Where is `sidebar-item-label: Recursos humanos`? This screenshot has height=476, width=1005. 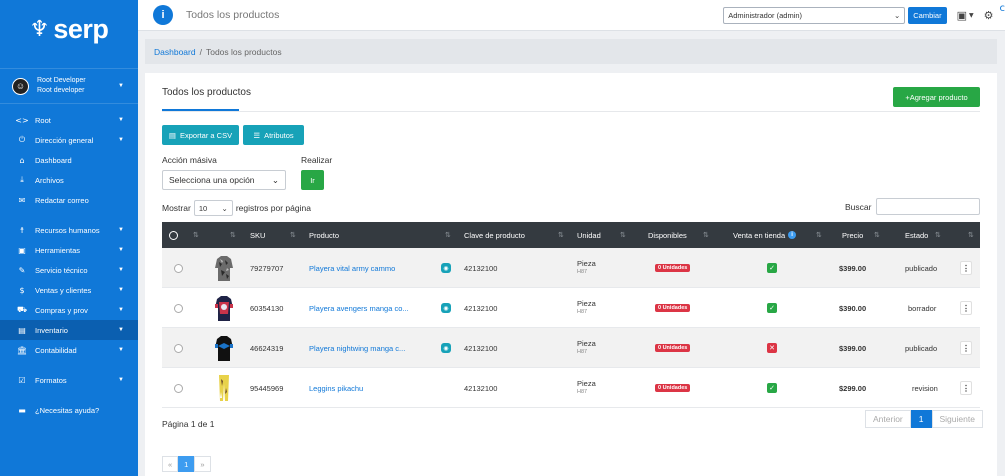
sidebar-item-label: Recursos humanos is located at coordinates (67, 230).